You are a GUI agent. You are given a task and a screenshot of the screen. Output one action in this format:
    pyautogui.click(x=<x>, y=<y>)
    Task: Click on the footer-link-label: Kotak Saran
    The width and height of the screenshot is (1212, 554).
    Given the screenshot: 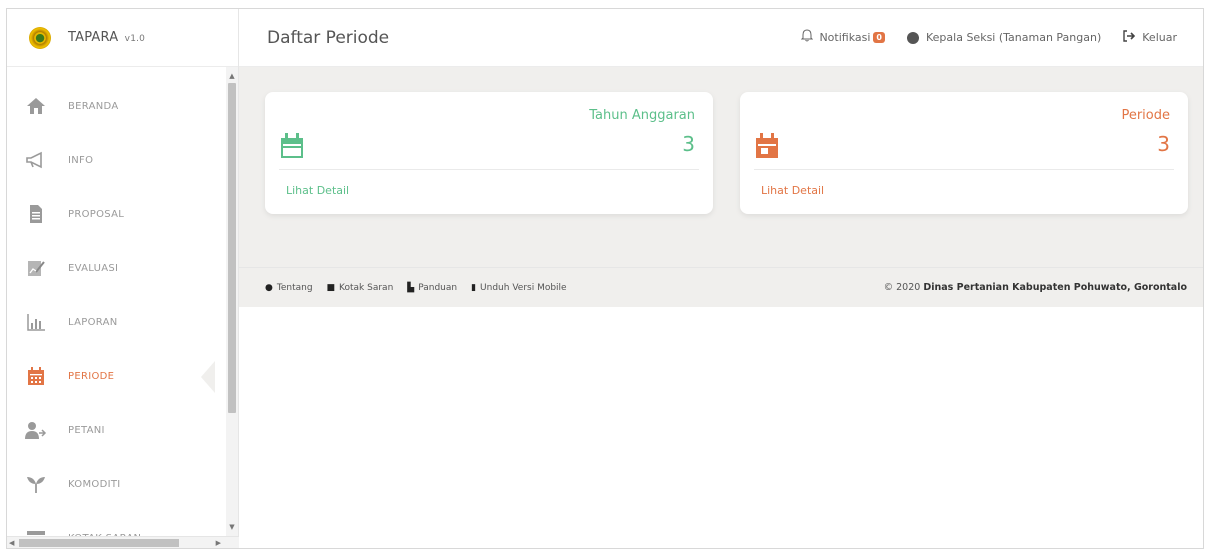 What is the action you would take?
    pyautogui.click(x=366, y=287)
    